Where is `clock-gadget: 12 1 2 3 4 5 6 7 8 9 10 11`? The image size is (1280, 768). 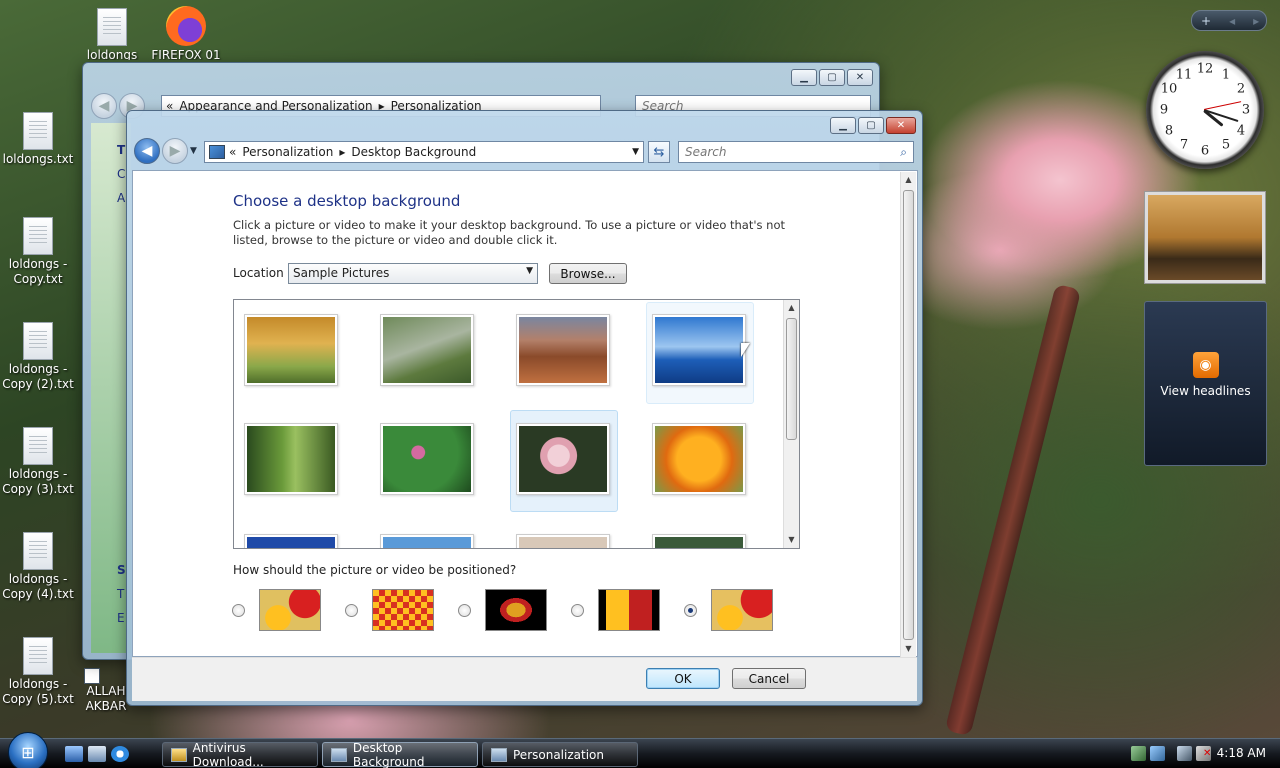
clock-gadget: 12 1 2 3 4 5 6 7 8 9 10 11 is located at coordinates (1205, 110).